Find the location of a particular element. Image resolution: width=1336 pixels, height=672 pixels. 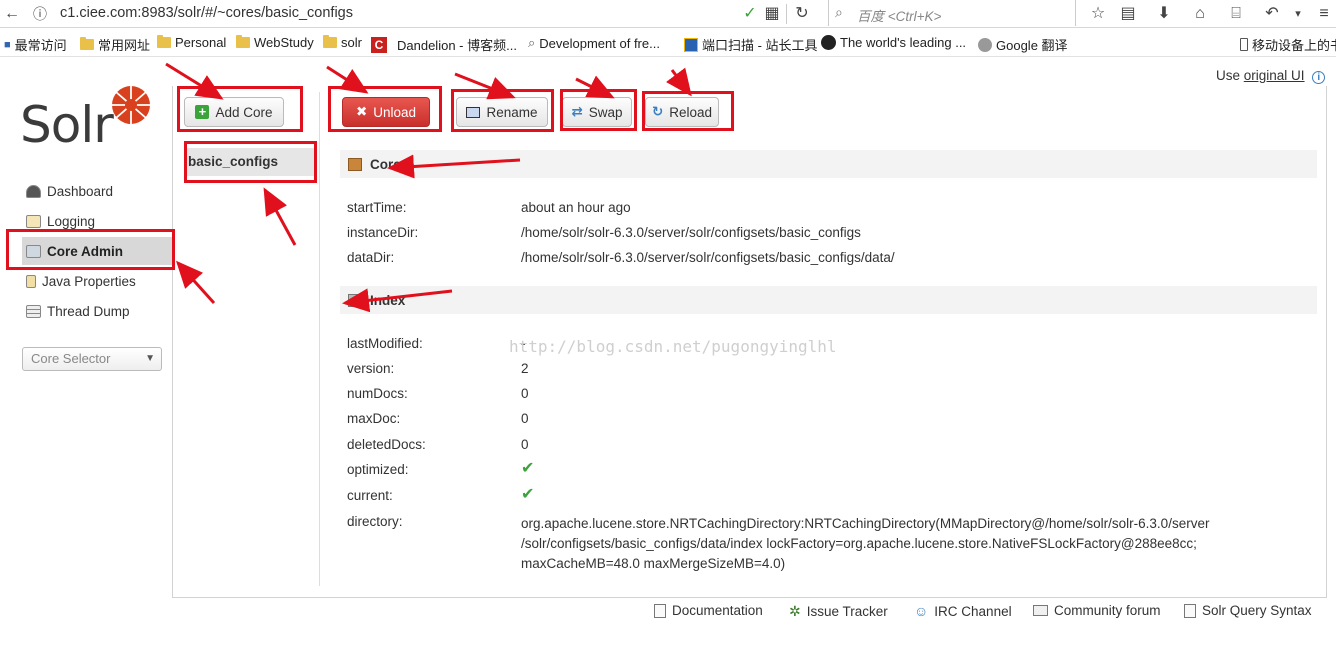

arrow-to-core-admin is located at coordinates (195, 282).